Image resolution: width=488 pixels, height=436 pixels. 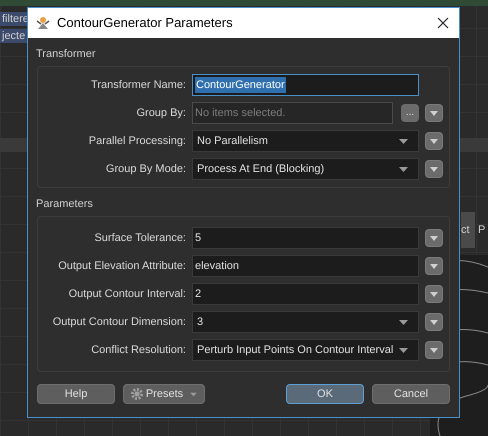 What do you see at coordinates (164, 394) in the screenshot?
I see `presets-button: Presets` at bounding box center [164, 394].